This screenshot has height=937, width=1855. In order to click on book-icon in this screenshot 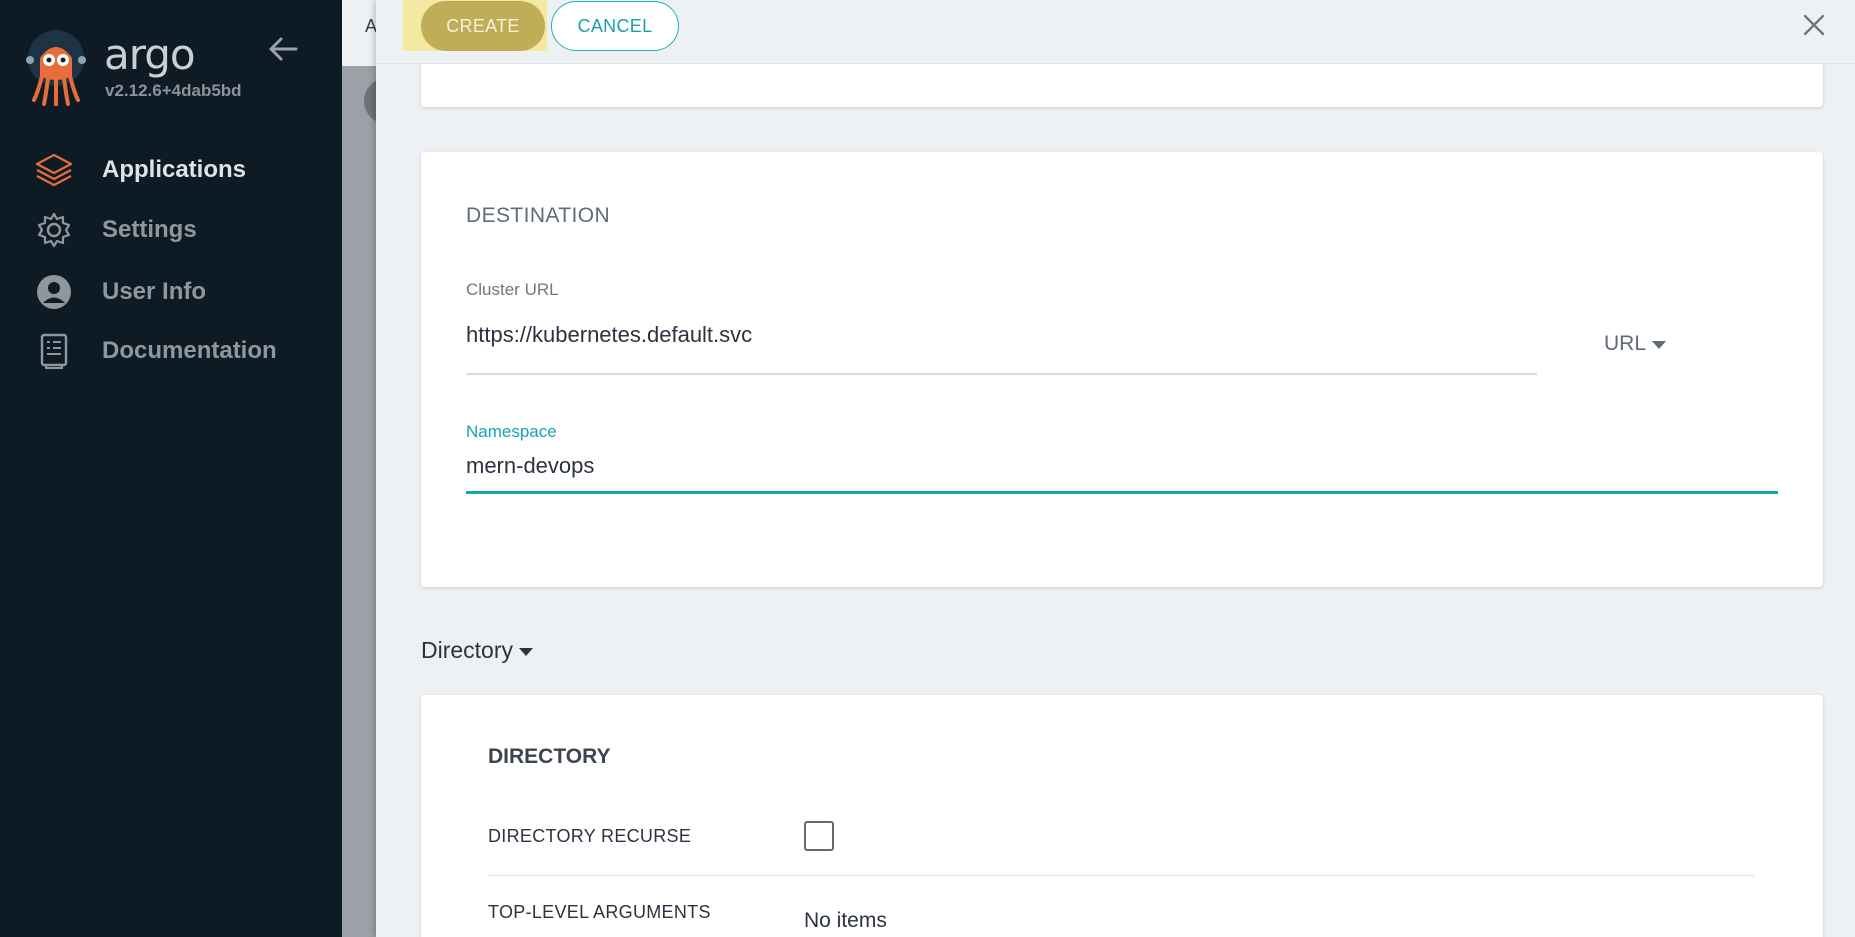, I will do `click(54, 351)`.